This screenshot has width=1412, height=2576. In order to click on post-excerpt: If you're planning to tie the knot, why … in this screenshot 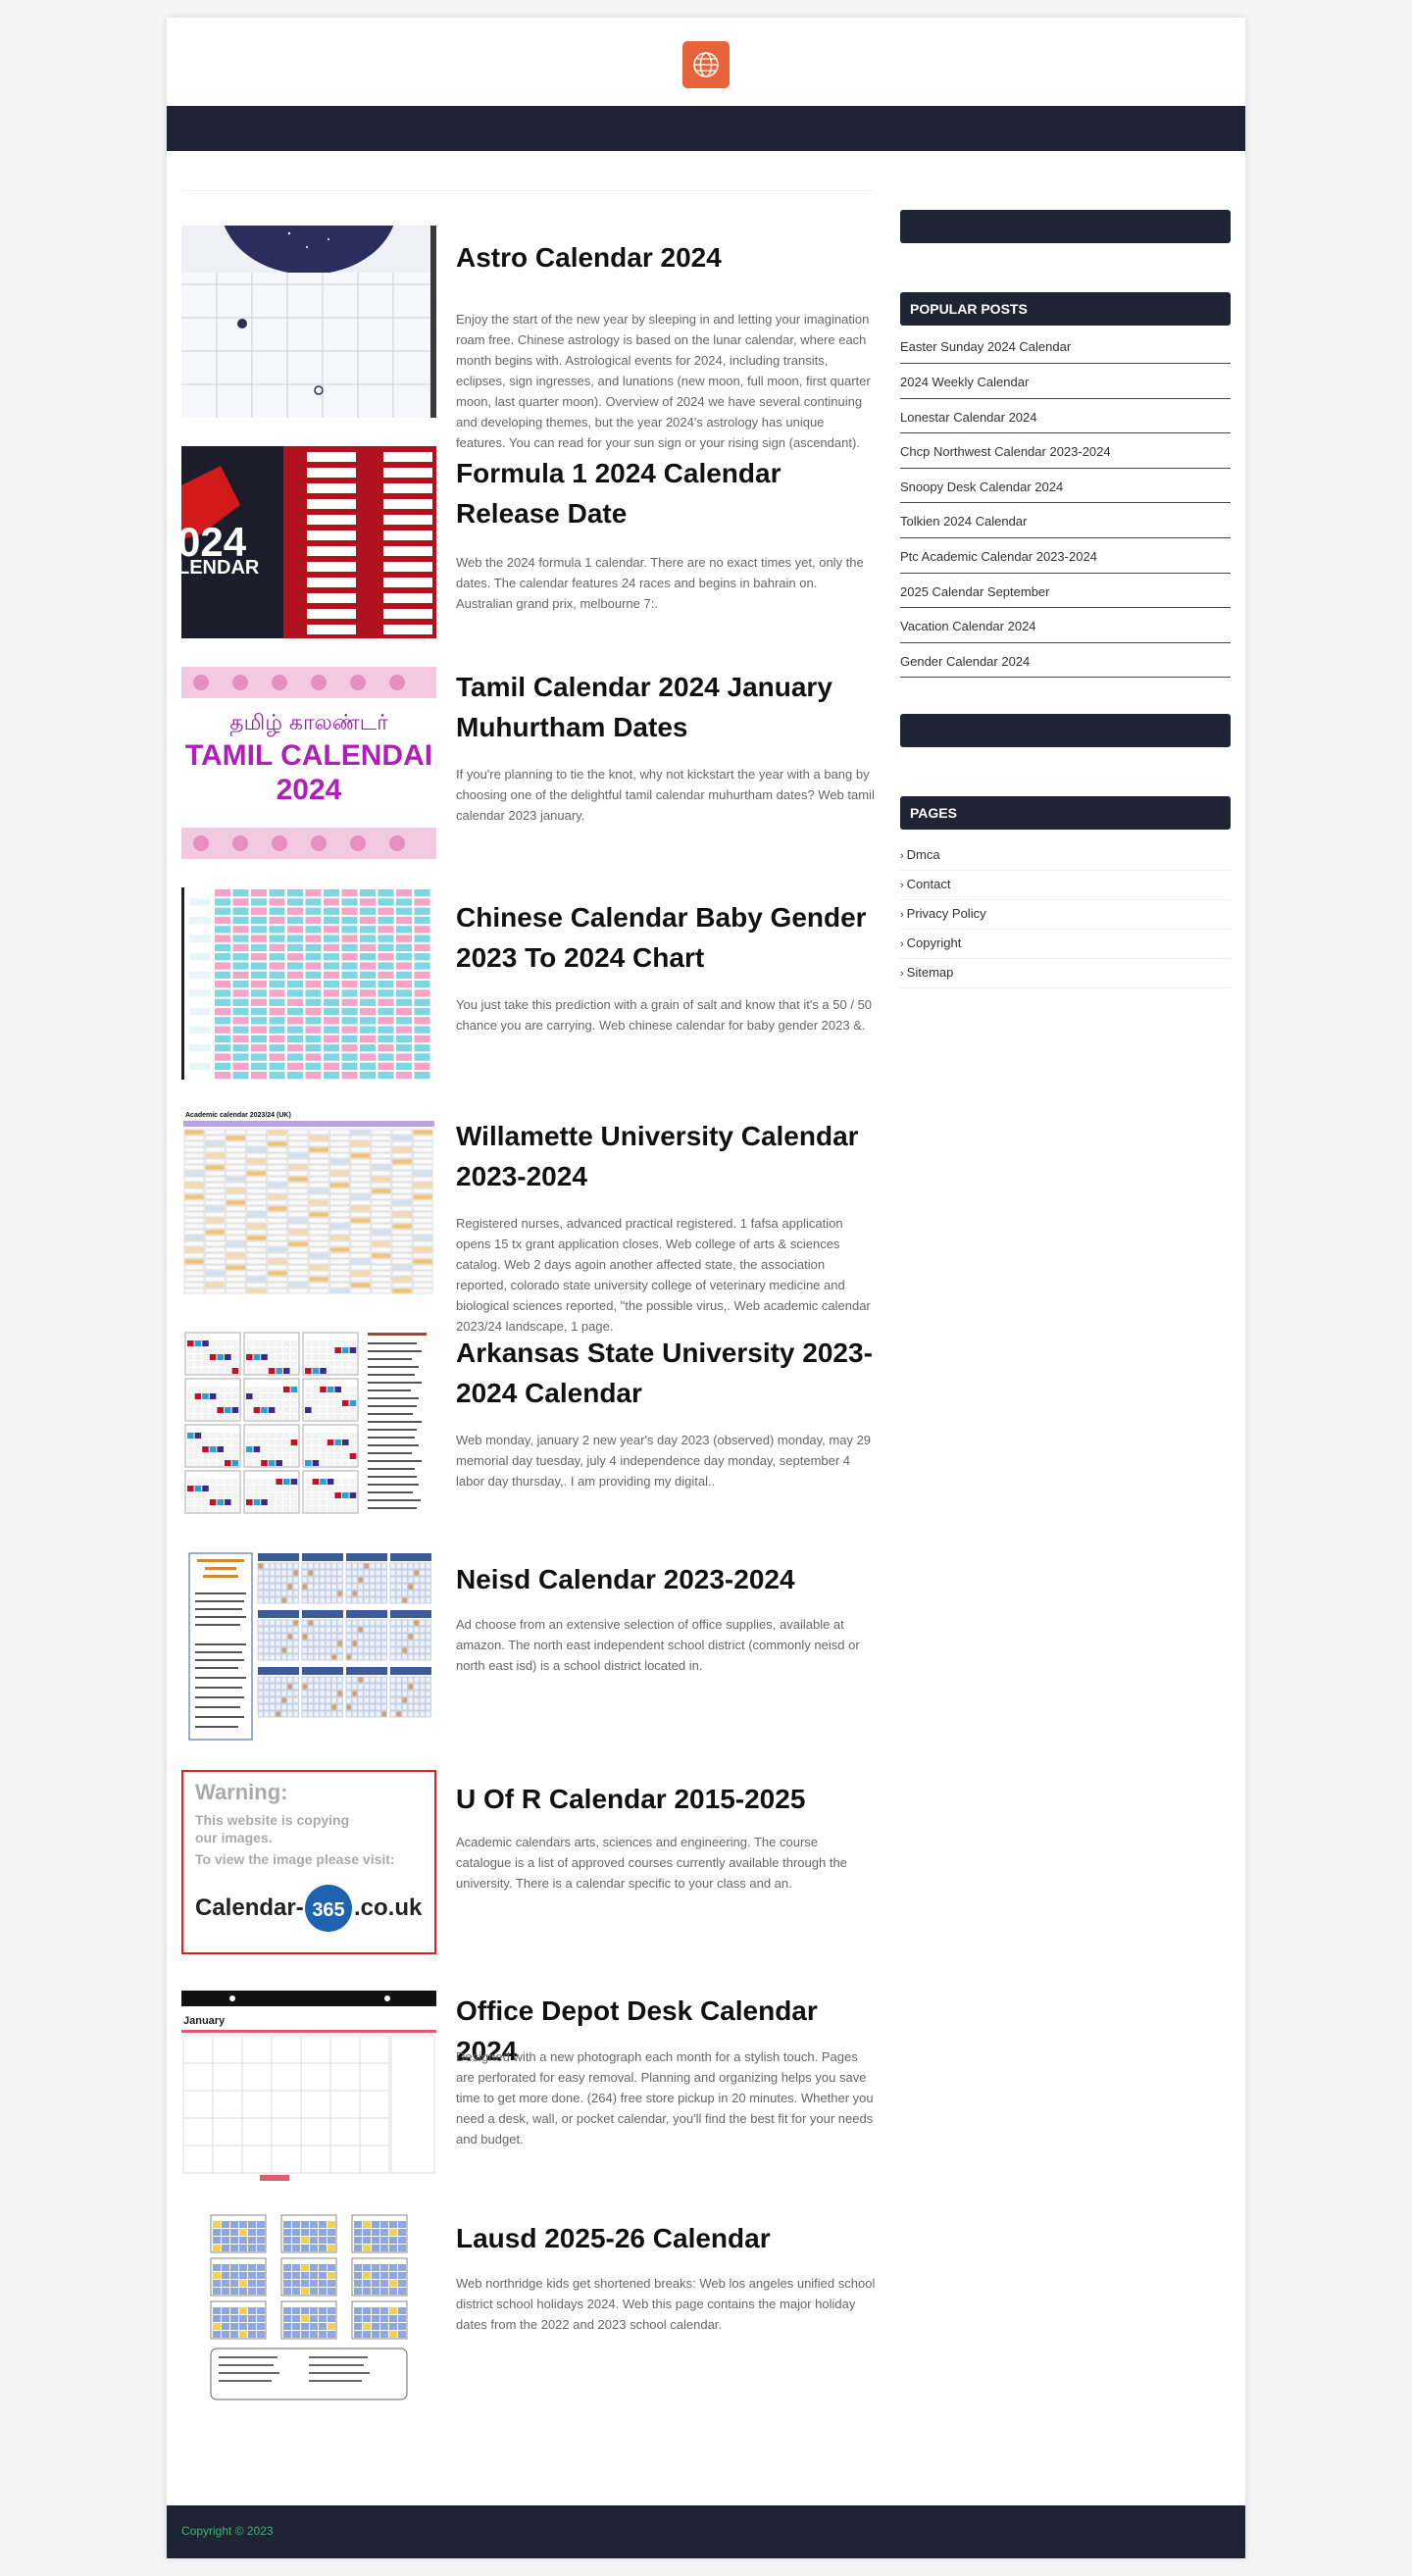, I will do `click(665, 795)`.